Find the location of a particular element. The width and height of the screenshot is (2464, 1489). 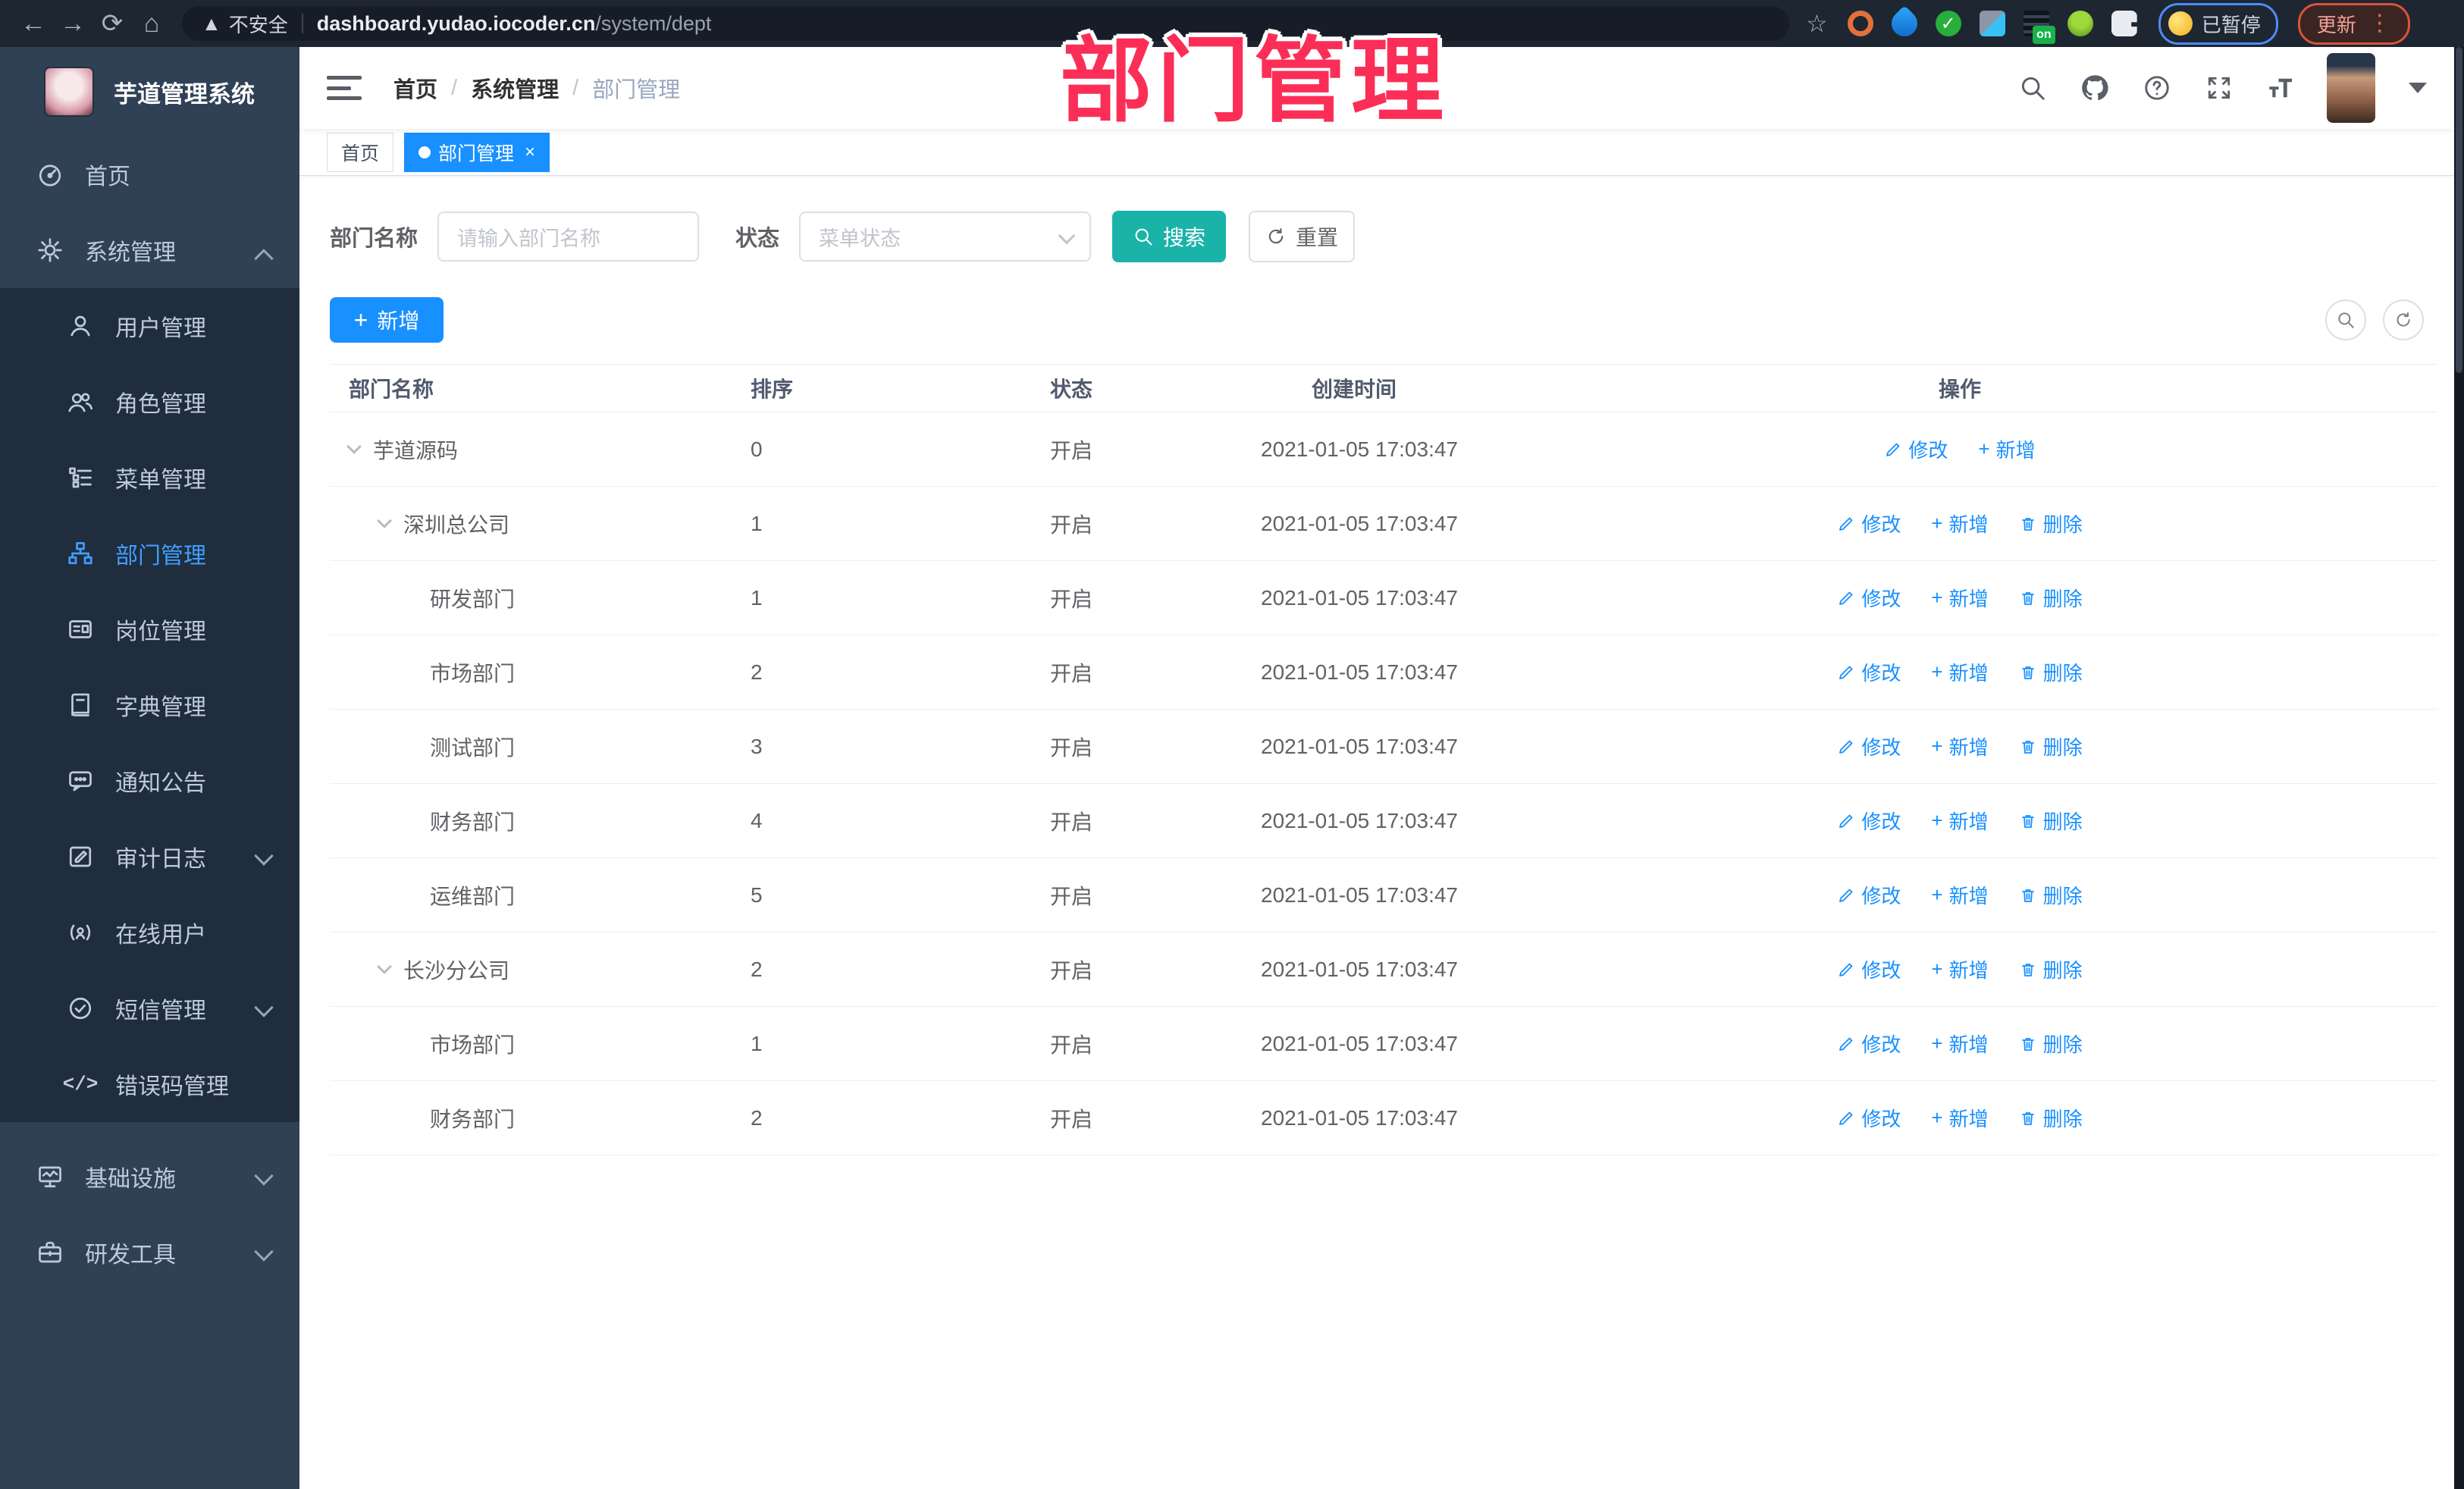

bookmark-star-icon: ☆ is located at coordinates (1817, 23).